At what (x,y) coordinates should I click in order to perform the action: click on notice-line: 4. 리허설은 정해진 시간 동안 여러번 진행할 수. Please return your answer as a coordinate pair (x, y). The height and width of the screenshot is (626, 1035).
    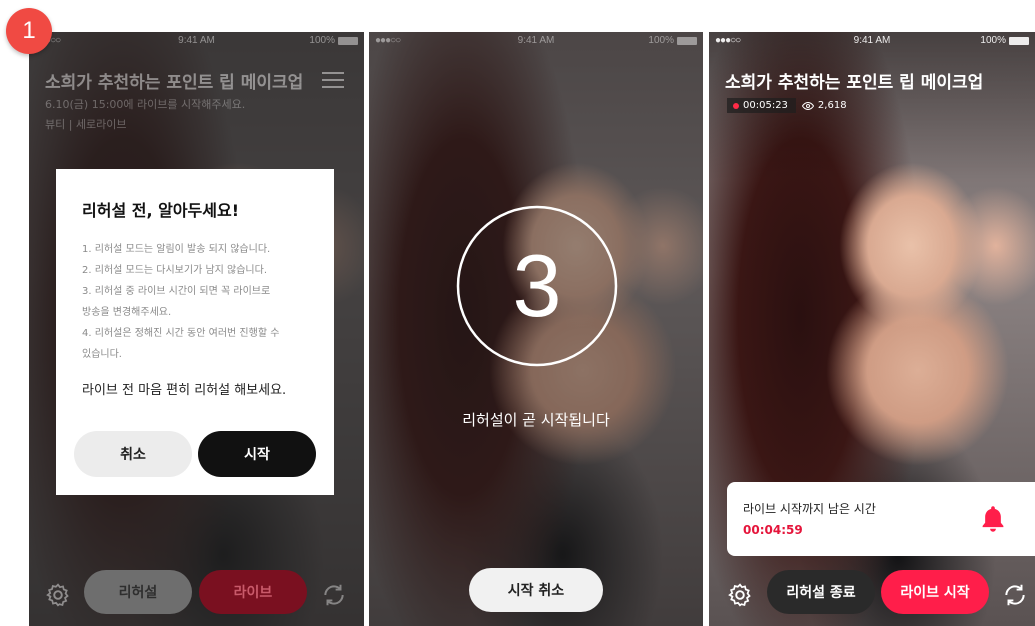
    Looking at the image, I should click on (181, 333).